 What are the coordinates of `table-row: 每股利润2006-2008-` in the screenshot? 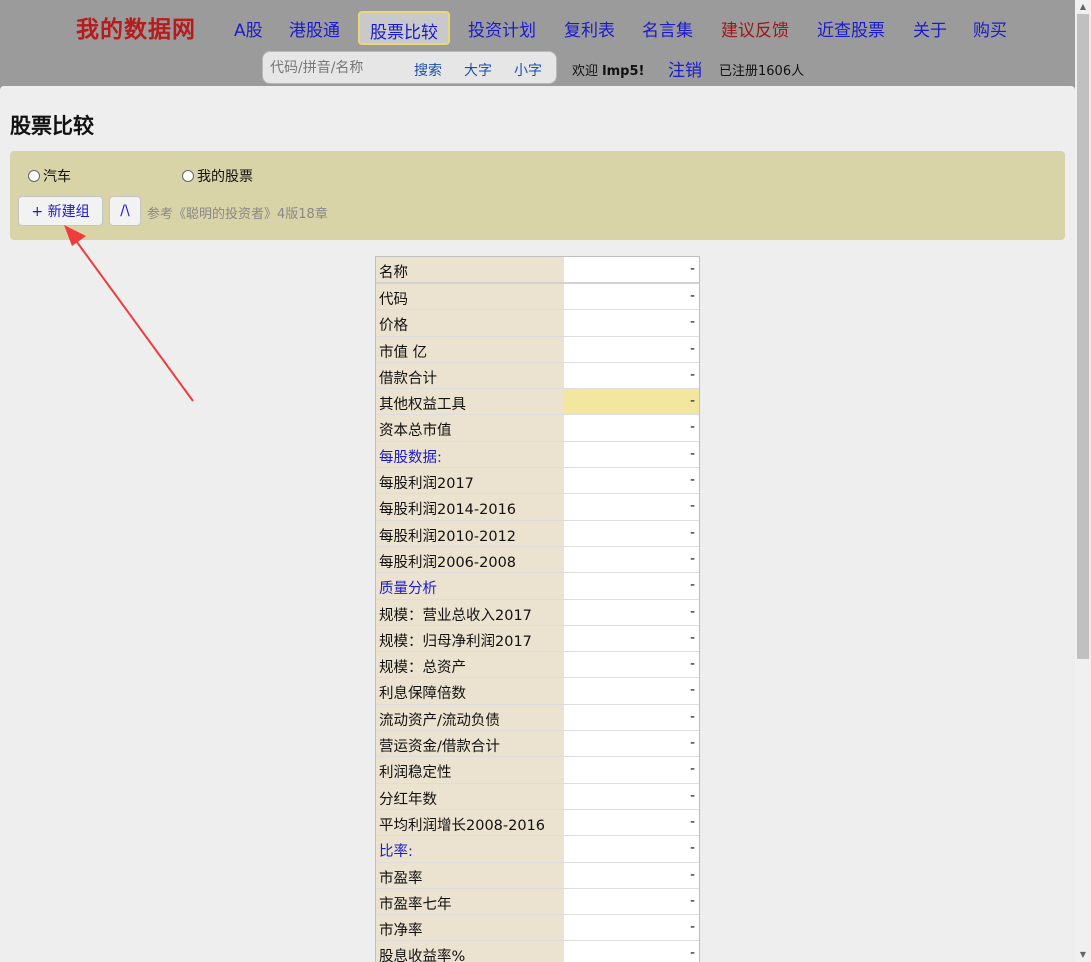 It's located at (537, 560).